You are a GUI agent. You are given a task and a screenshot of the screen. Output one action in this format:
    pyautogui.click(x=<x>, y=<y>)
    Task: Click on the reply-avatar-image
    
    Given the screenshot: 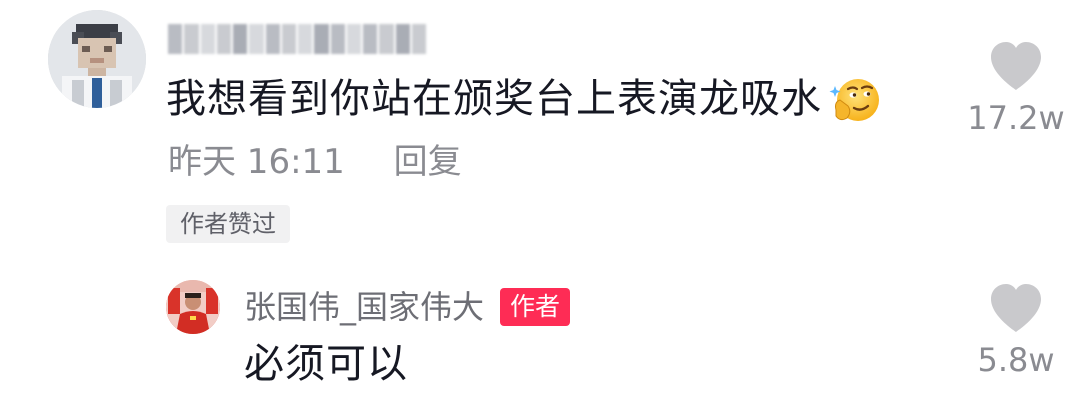 What is the action you would take?
    pyautogui.click(x=193, y=307)
    